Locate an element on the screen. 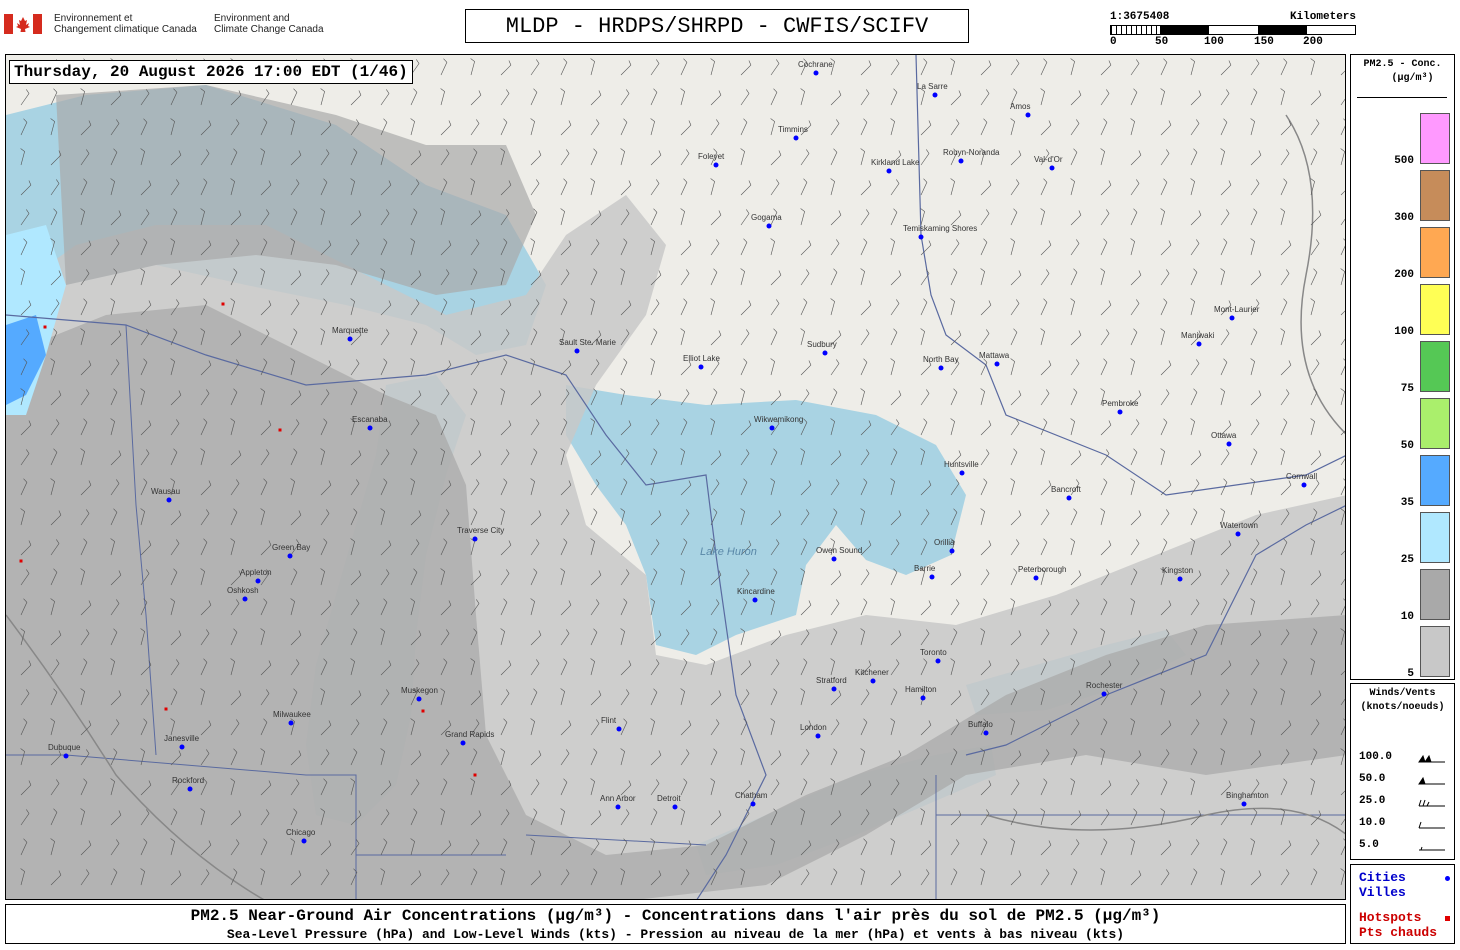 Image resolution: width=1460 pixels, height=950 pixels. scale-bar: 1:3675408 Kilometers 0 50 100 150 200 is located at coordinates (1233, 31).